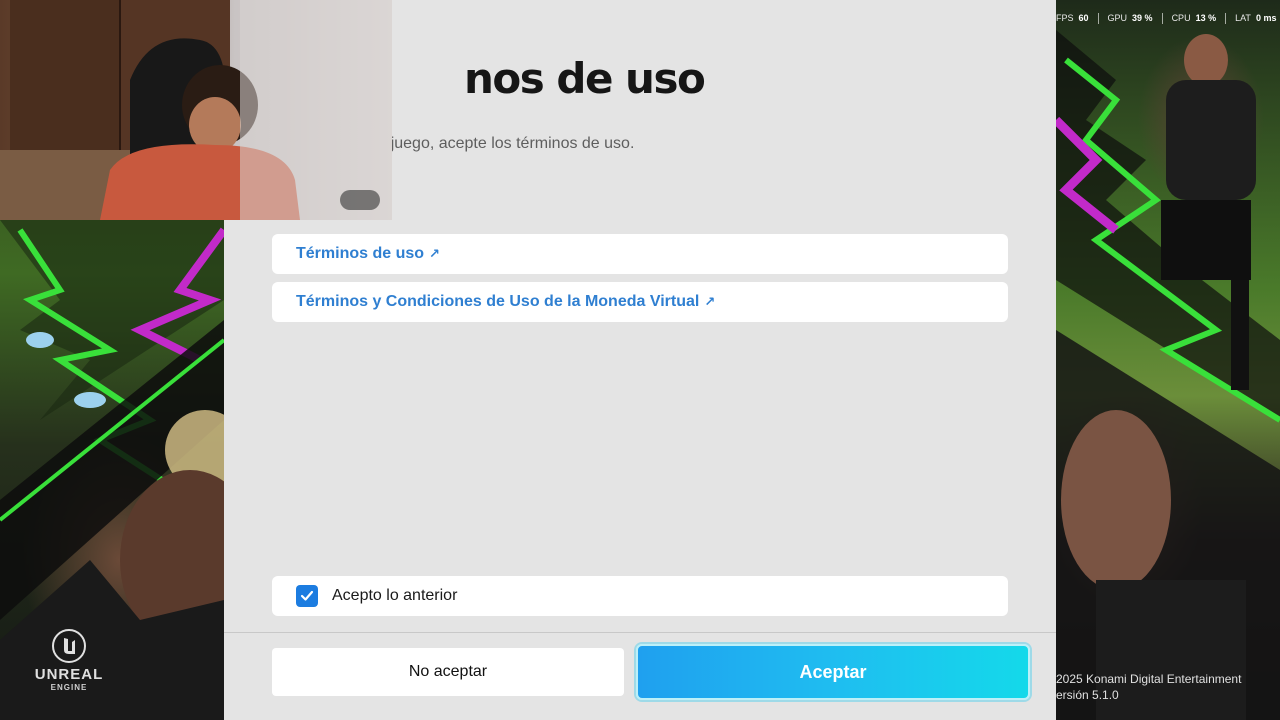 The height and width of the screenshot is (720, 1280). Describe the element at coordinates (360, 253) in the screenshot. I see `terms-of-use-link-label: Términos de uso` at that location.